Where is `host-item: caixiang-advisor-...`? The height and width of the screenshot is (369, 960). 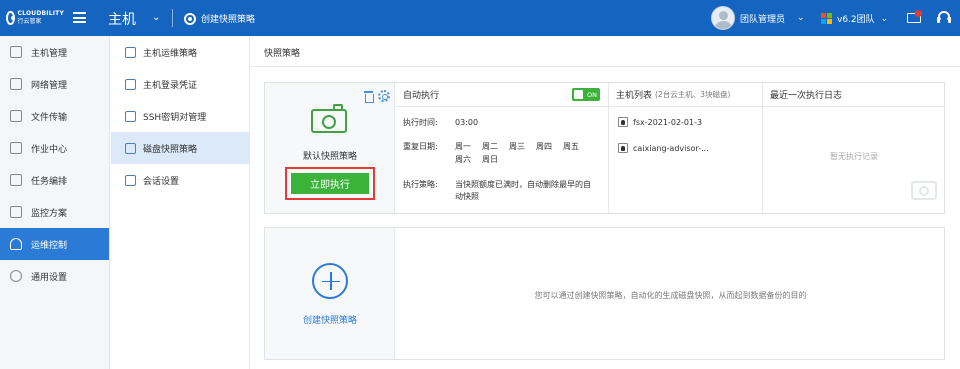
host-item: caixiang-advisor-... is located at coordinates (663, 148).